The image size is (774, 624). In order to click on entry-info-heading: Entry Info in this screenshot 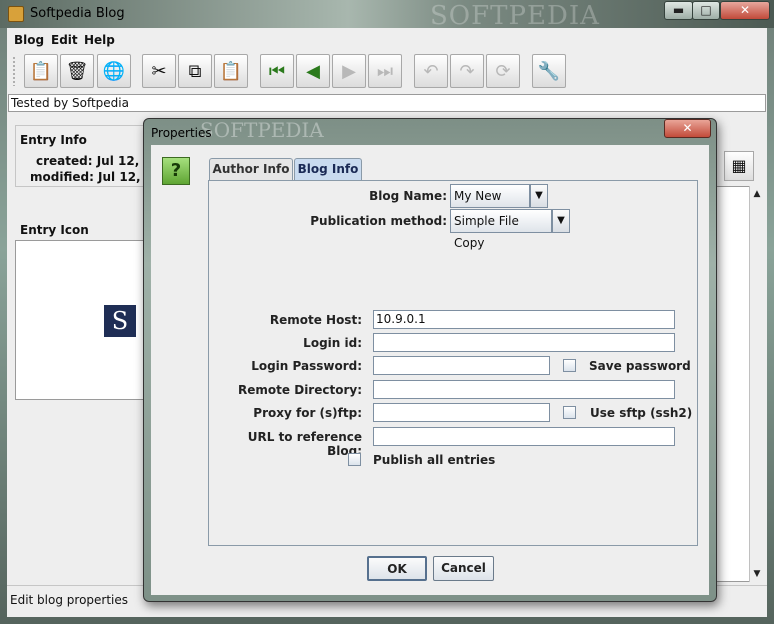, I will do `click(53, 140)`.